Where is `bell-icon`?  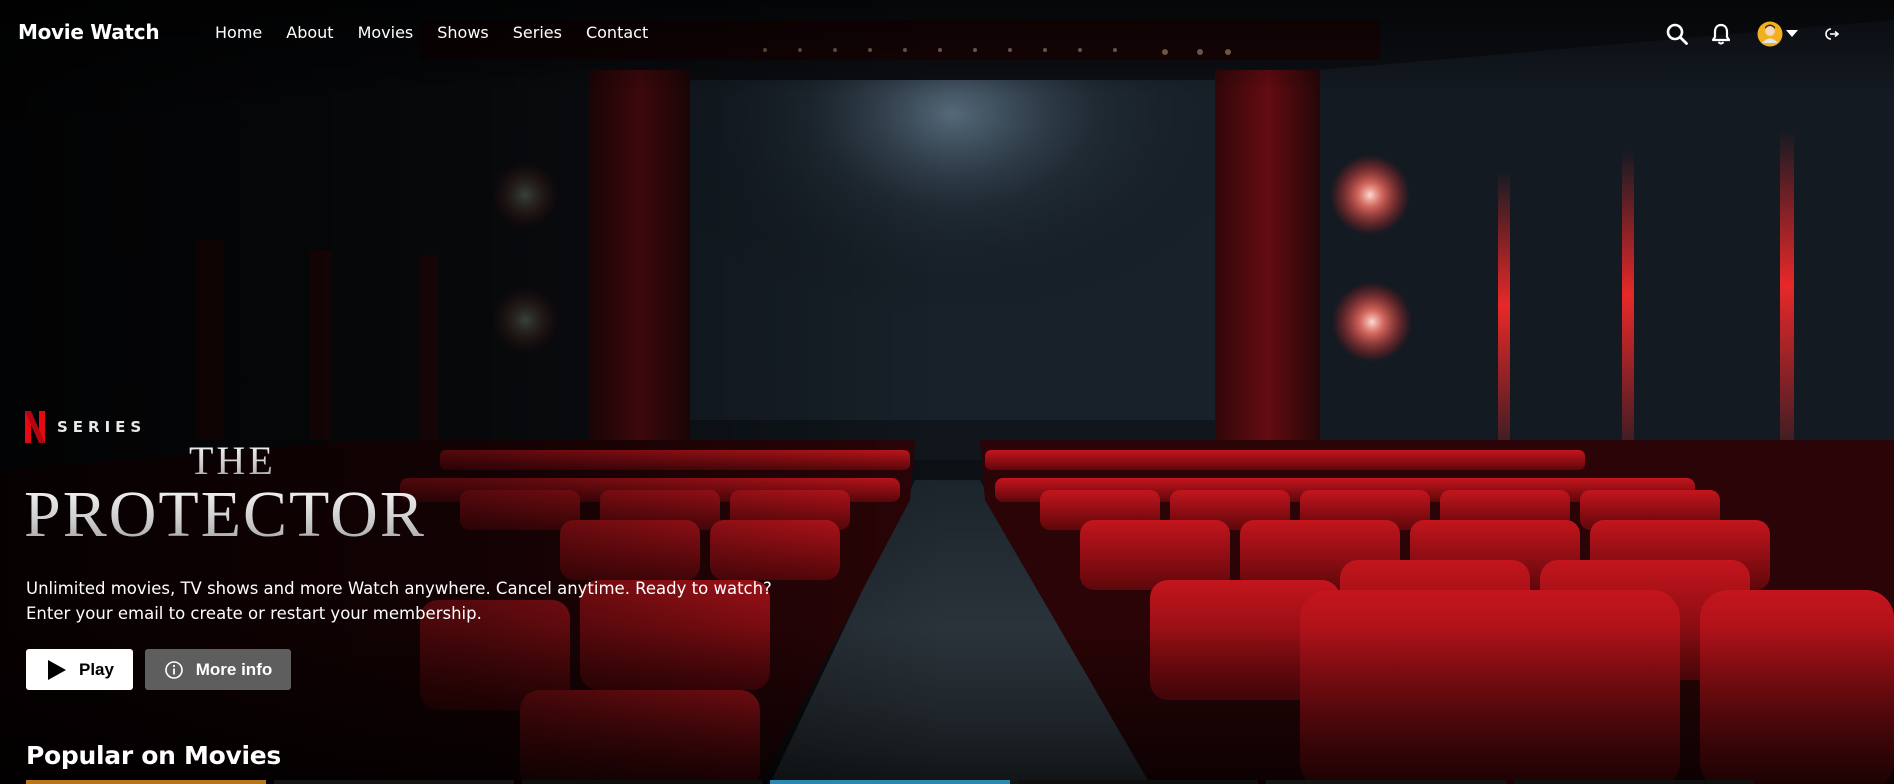
bell-icon is located at coordinates (1721, 34).